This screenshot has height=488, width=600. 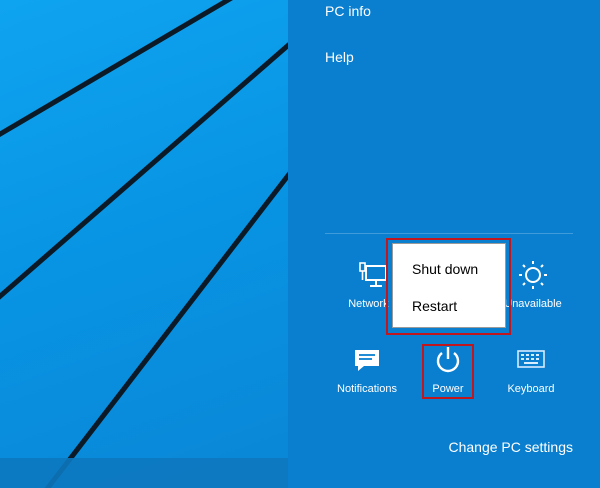 What do you see at coordinates (367, 360) in the screenshot?
I see `notifications-icon` at bounding box center [367, 360].